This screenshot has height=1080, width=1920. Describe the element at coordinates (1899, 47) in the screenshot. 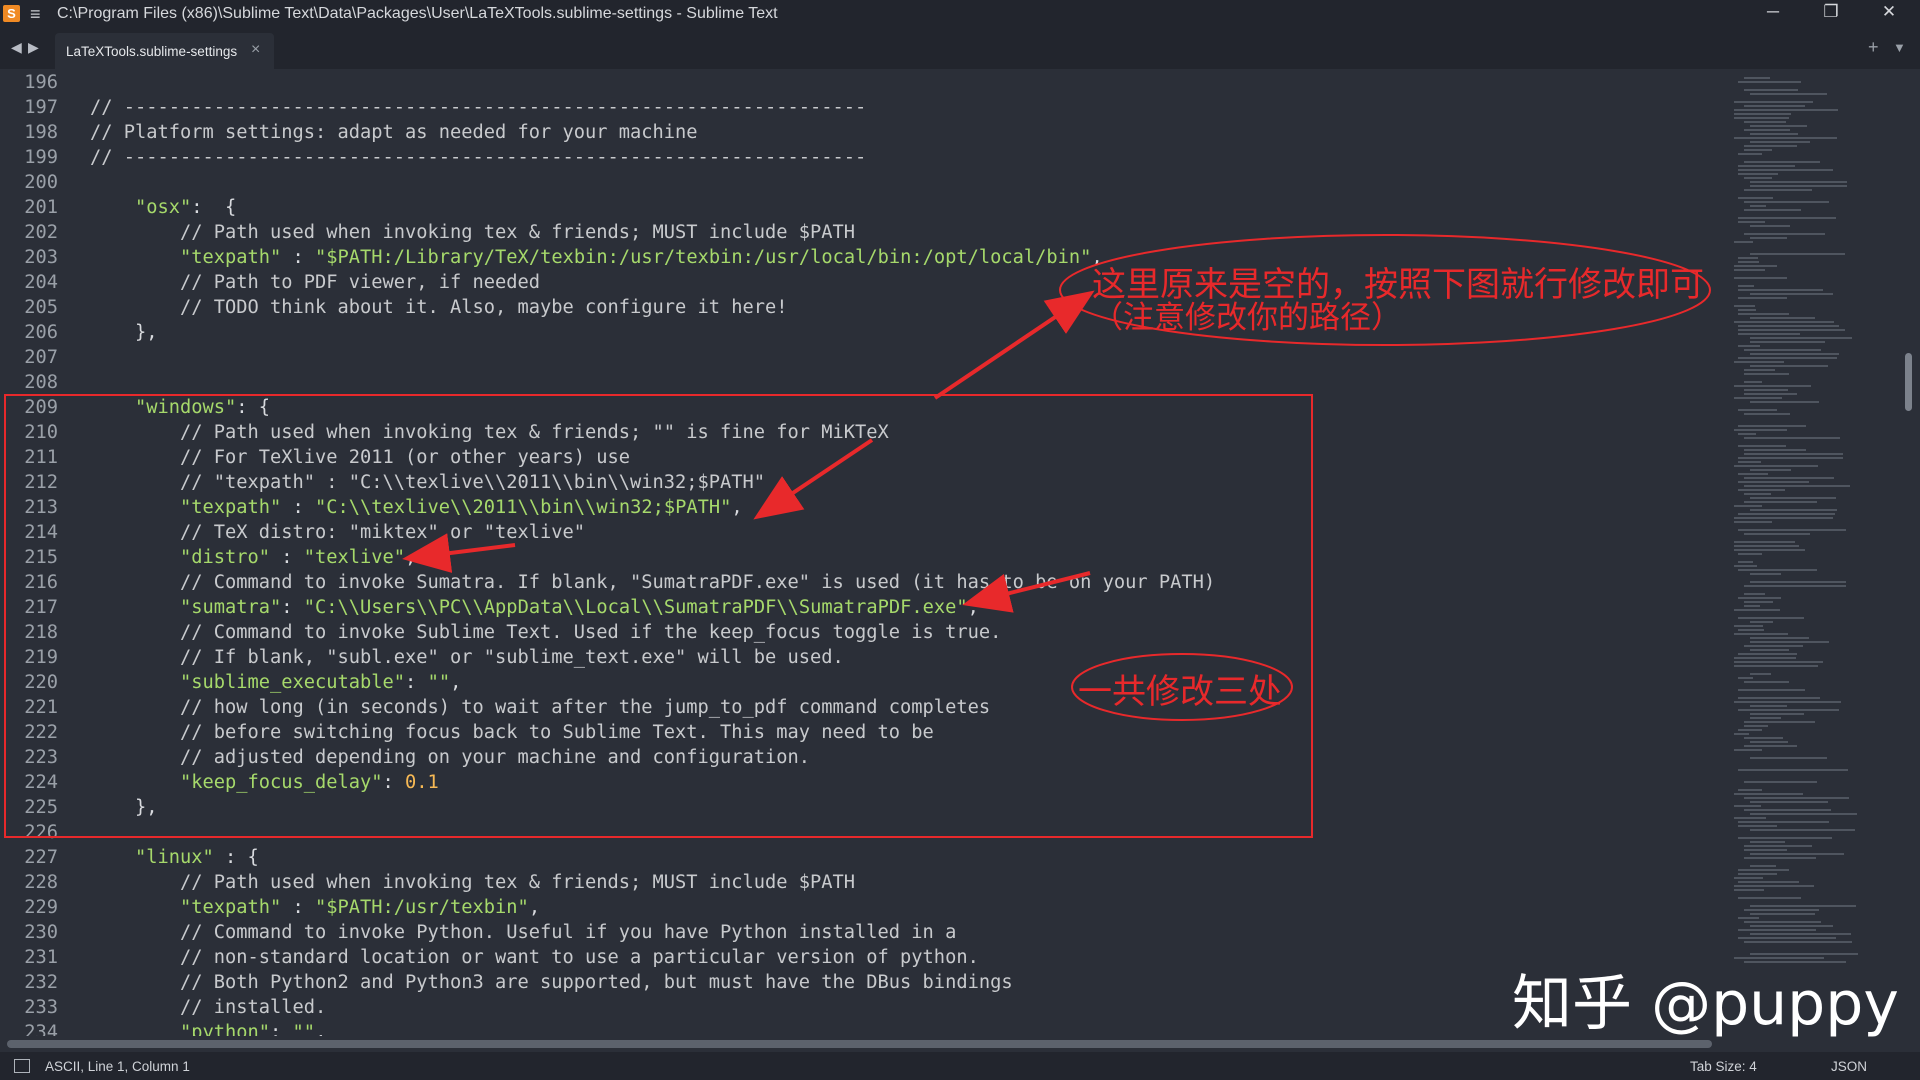

I see `tab-list-icon: ▼` at that location.